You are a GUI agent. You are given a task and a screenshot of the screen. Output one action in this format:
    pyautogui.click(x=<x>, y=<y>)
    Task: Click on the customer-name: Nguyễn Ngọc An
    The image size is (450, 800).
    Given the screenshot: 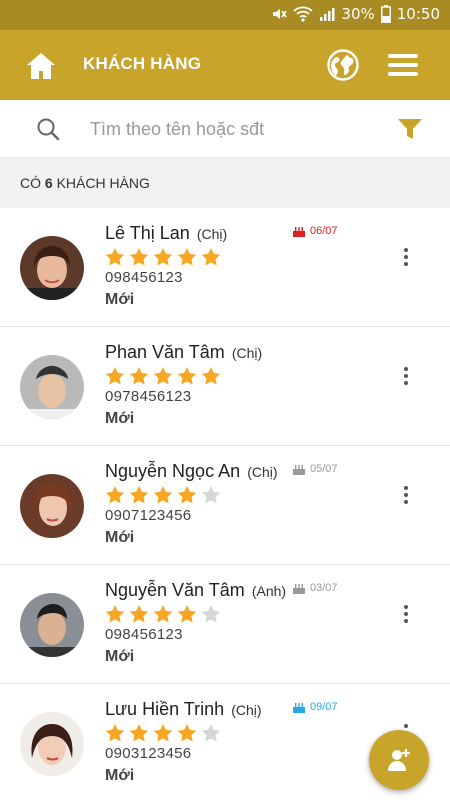 What is the action you would take?
    pyautogui.click(x=173, y=471)
    